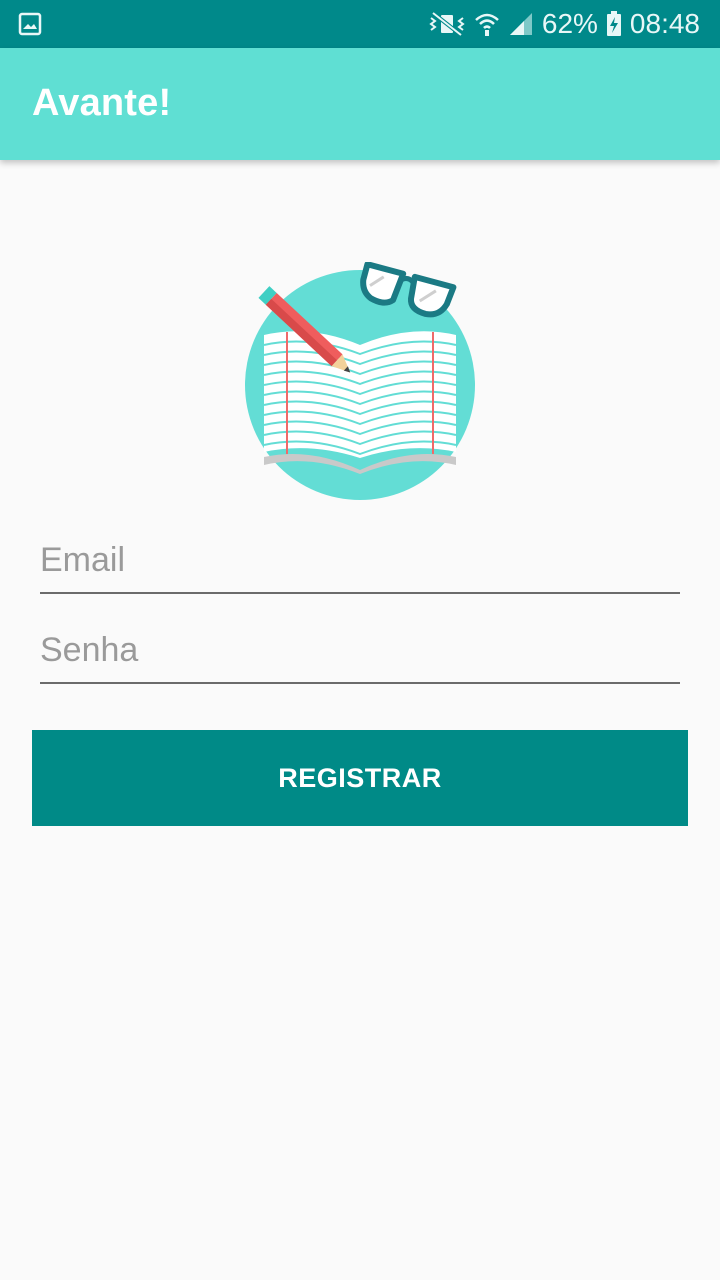  I want to click on open-book-with-pencil-and-glasses-icon, so click(360, 382).